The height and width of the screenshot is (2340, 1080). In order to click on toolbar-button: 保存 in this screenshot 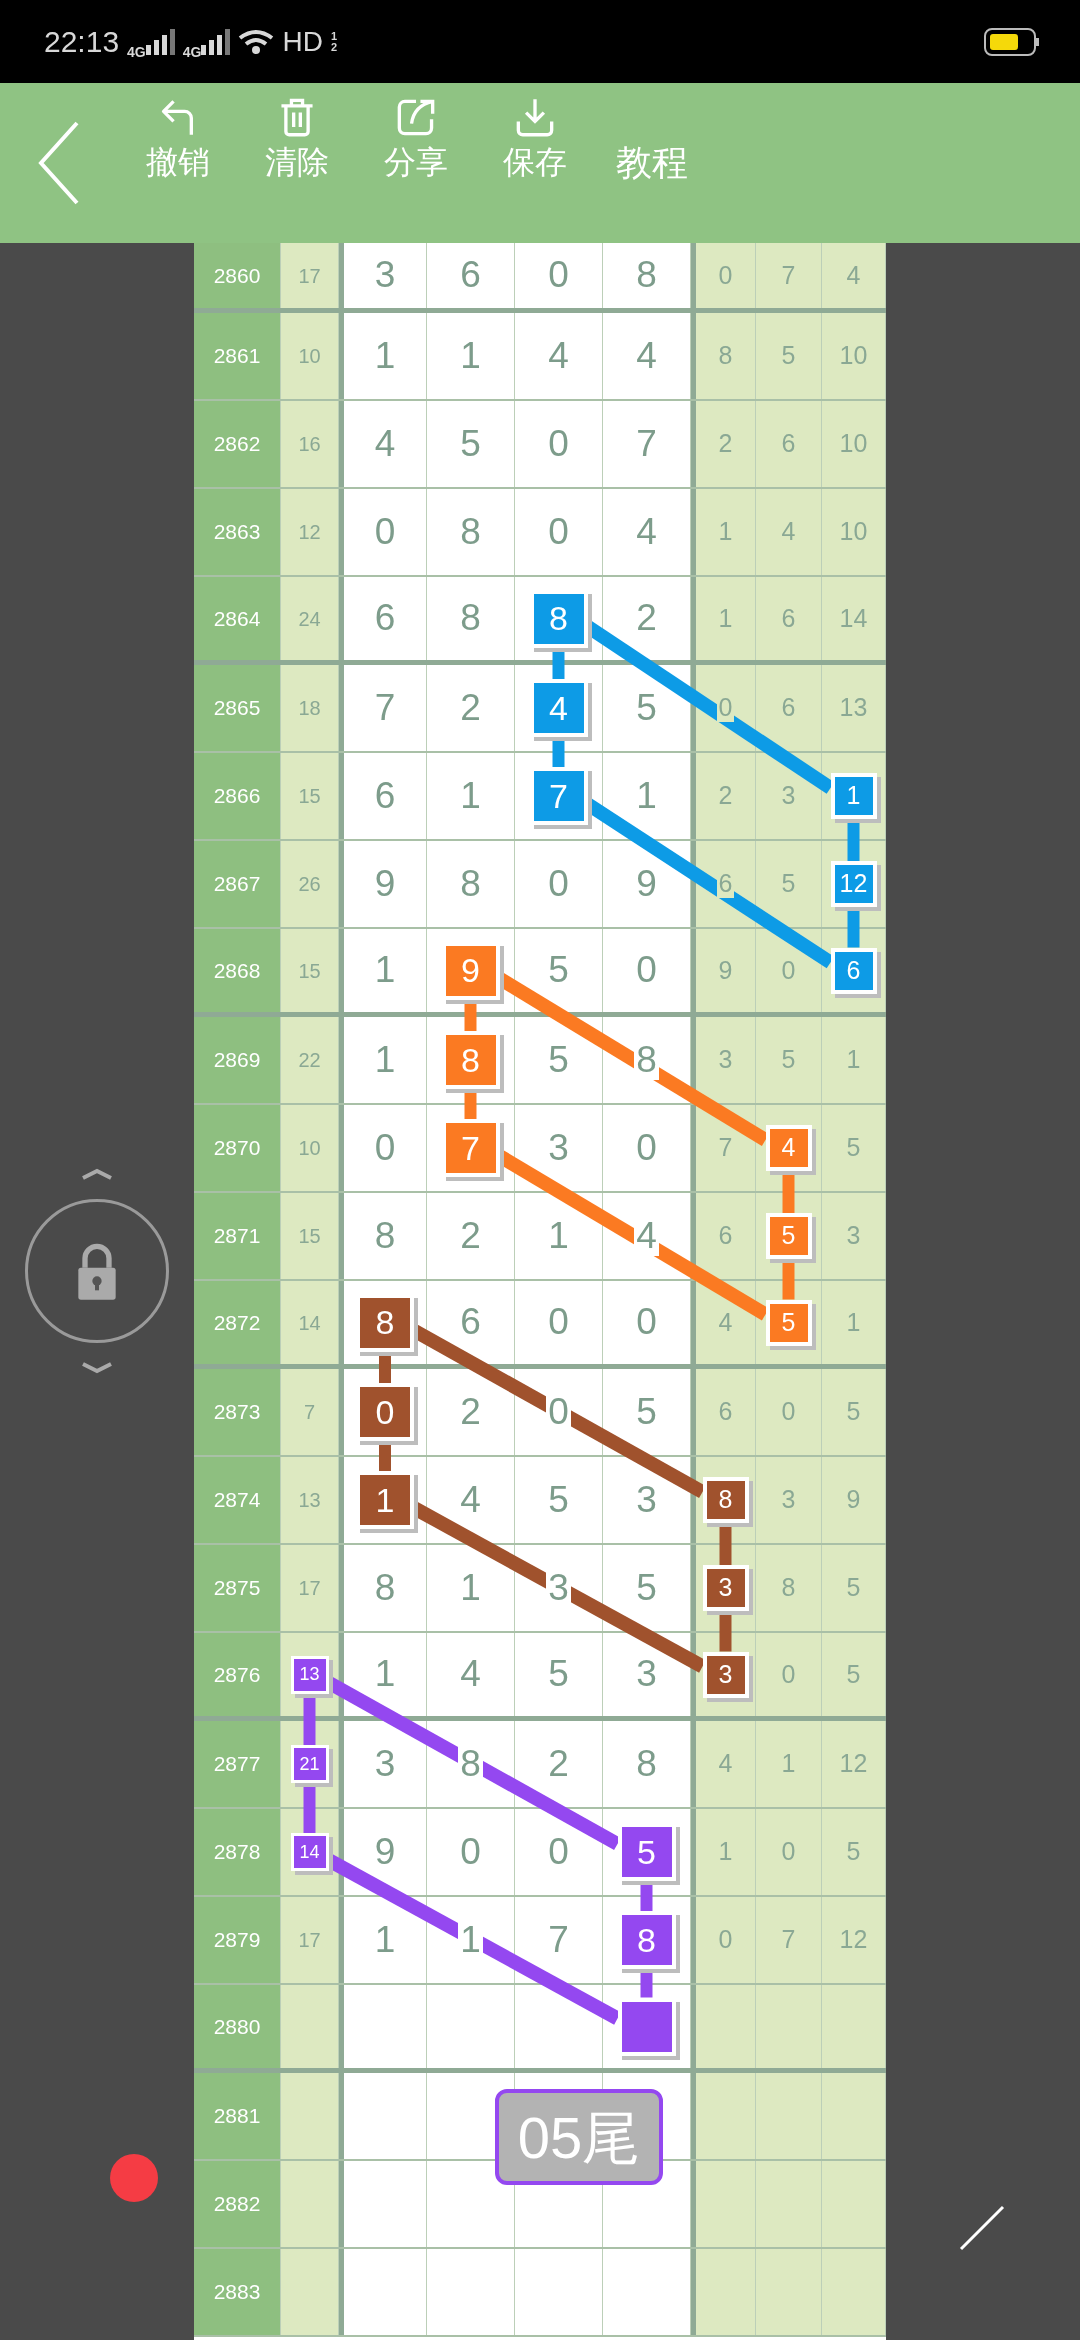, I will do `click(534, 163)`.